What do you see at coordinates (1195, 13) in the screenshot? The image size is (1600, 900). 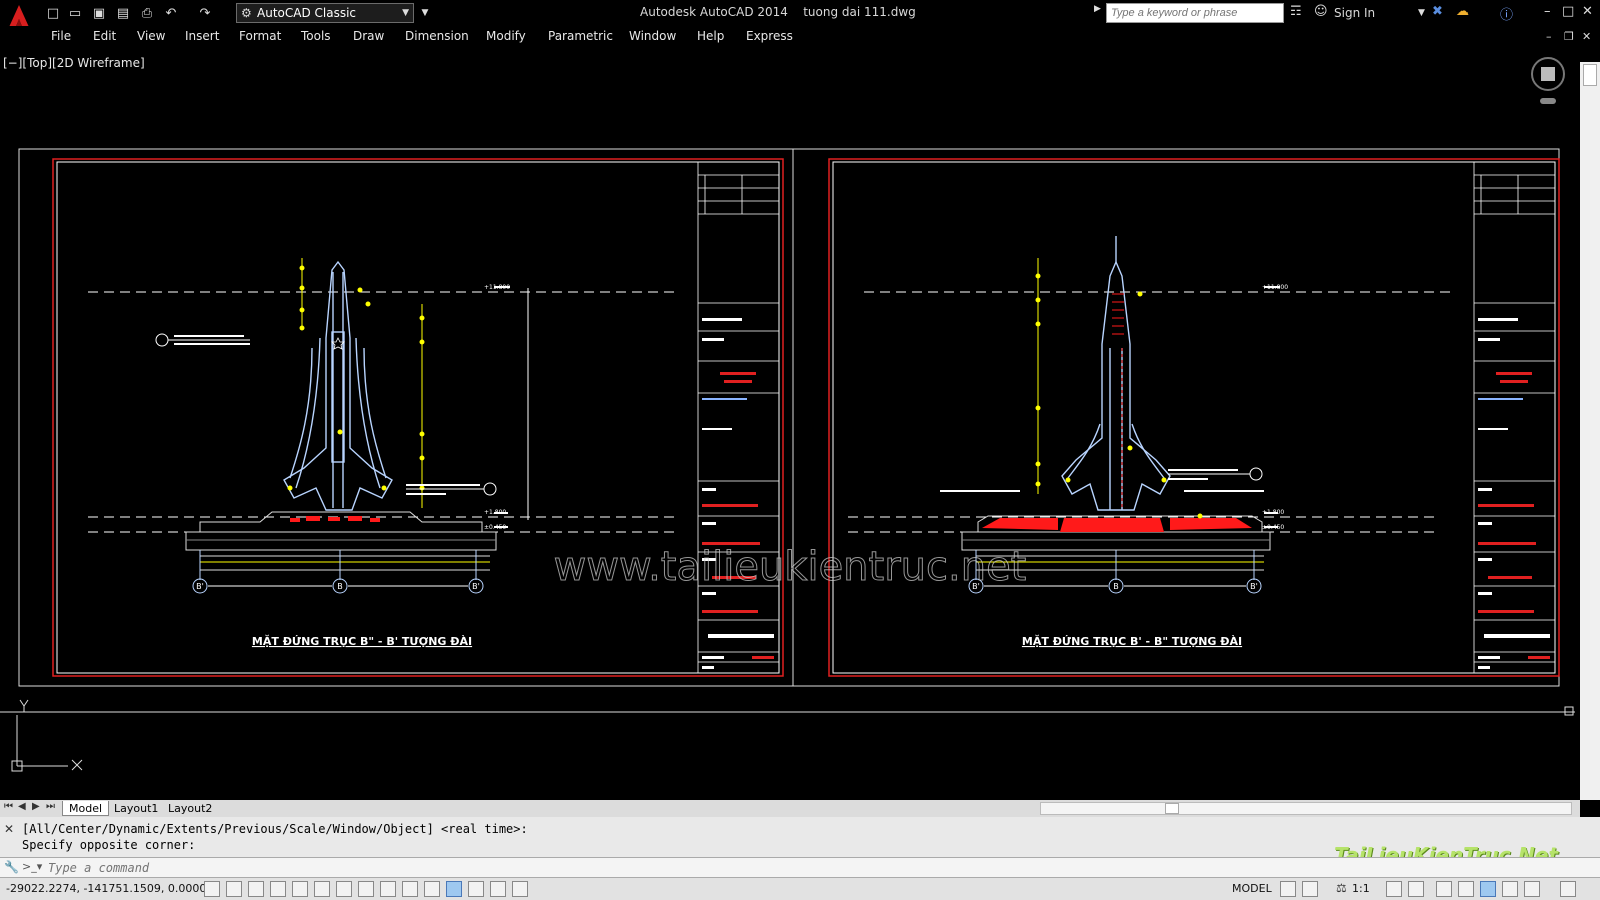 I see `search-input` at bounding box center [1195, 13].